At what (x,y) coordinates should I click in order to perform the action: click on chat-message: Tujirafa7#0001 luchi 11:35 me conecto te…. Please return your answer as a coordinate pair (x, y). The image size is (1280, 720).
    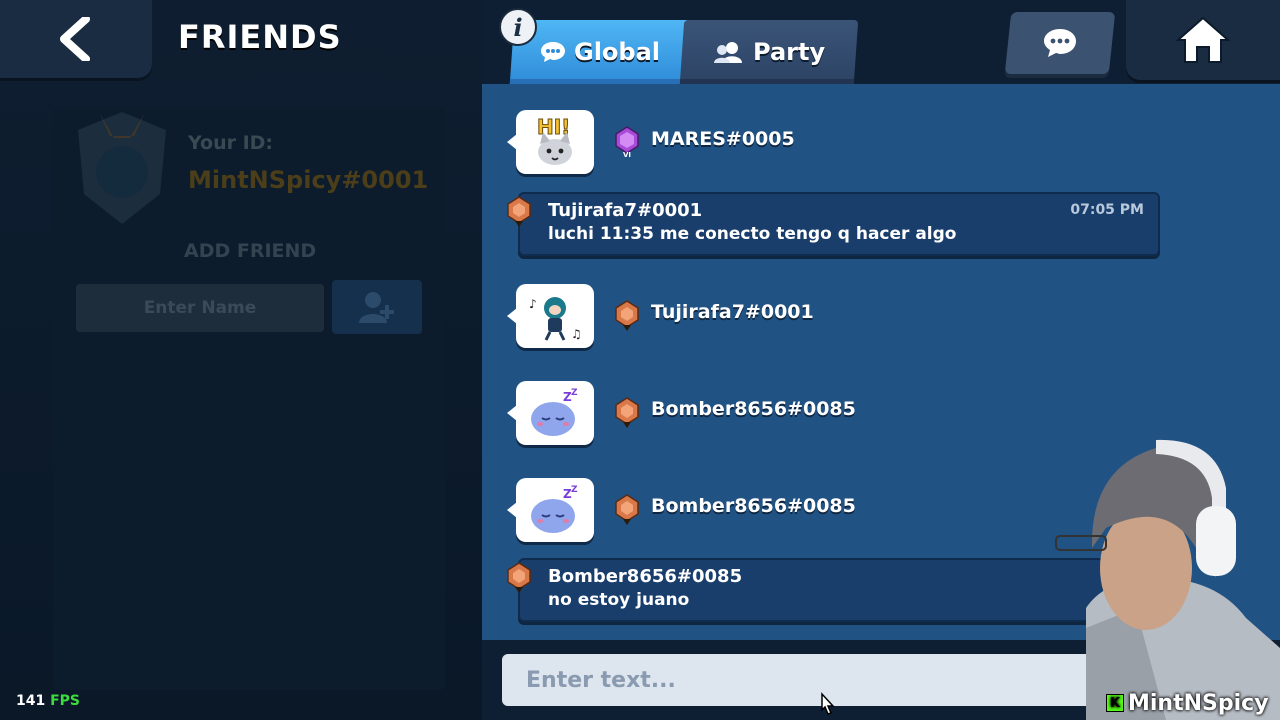
    Looking at the image, I should click on (839, 224).